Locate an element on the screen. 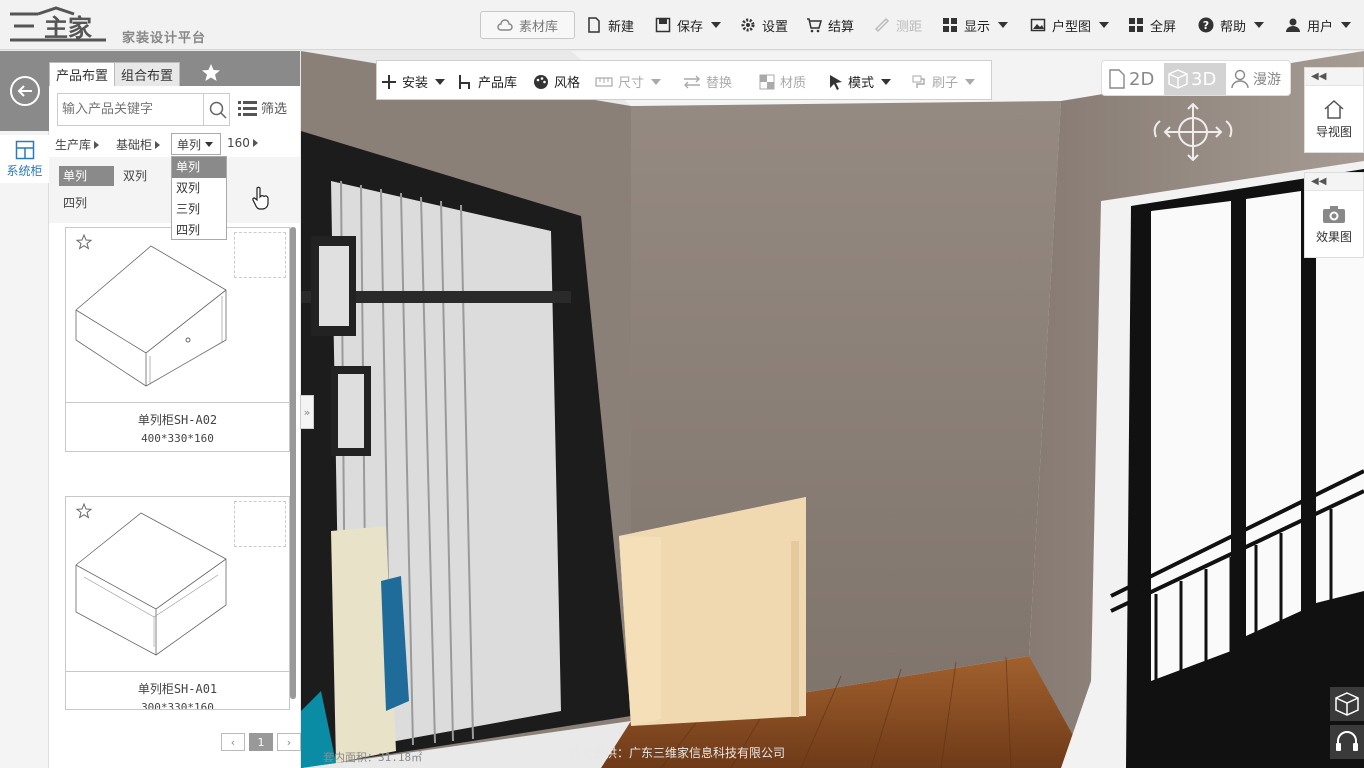  floorplan-label: 户型图 is located at coordinates (1072, 27).